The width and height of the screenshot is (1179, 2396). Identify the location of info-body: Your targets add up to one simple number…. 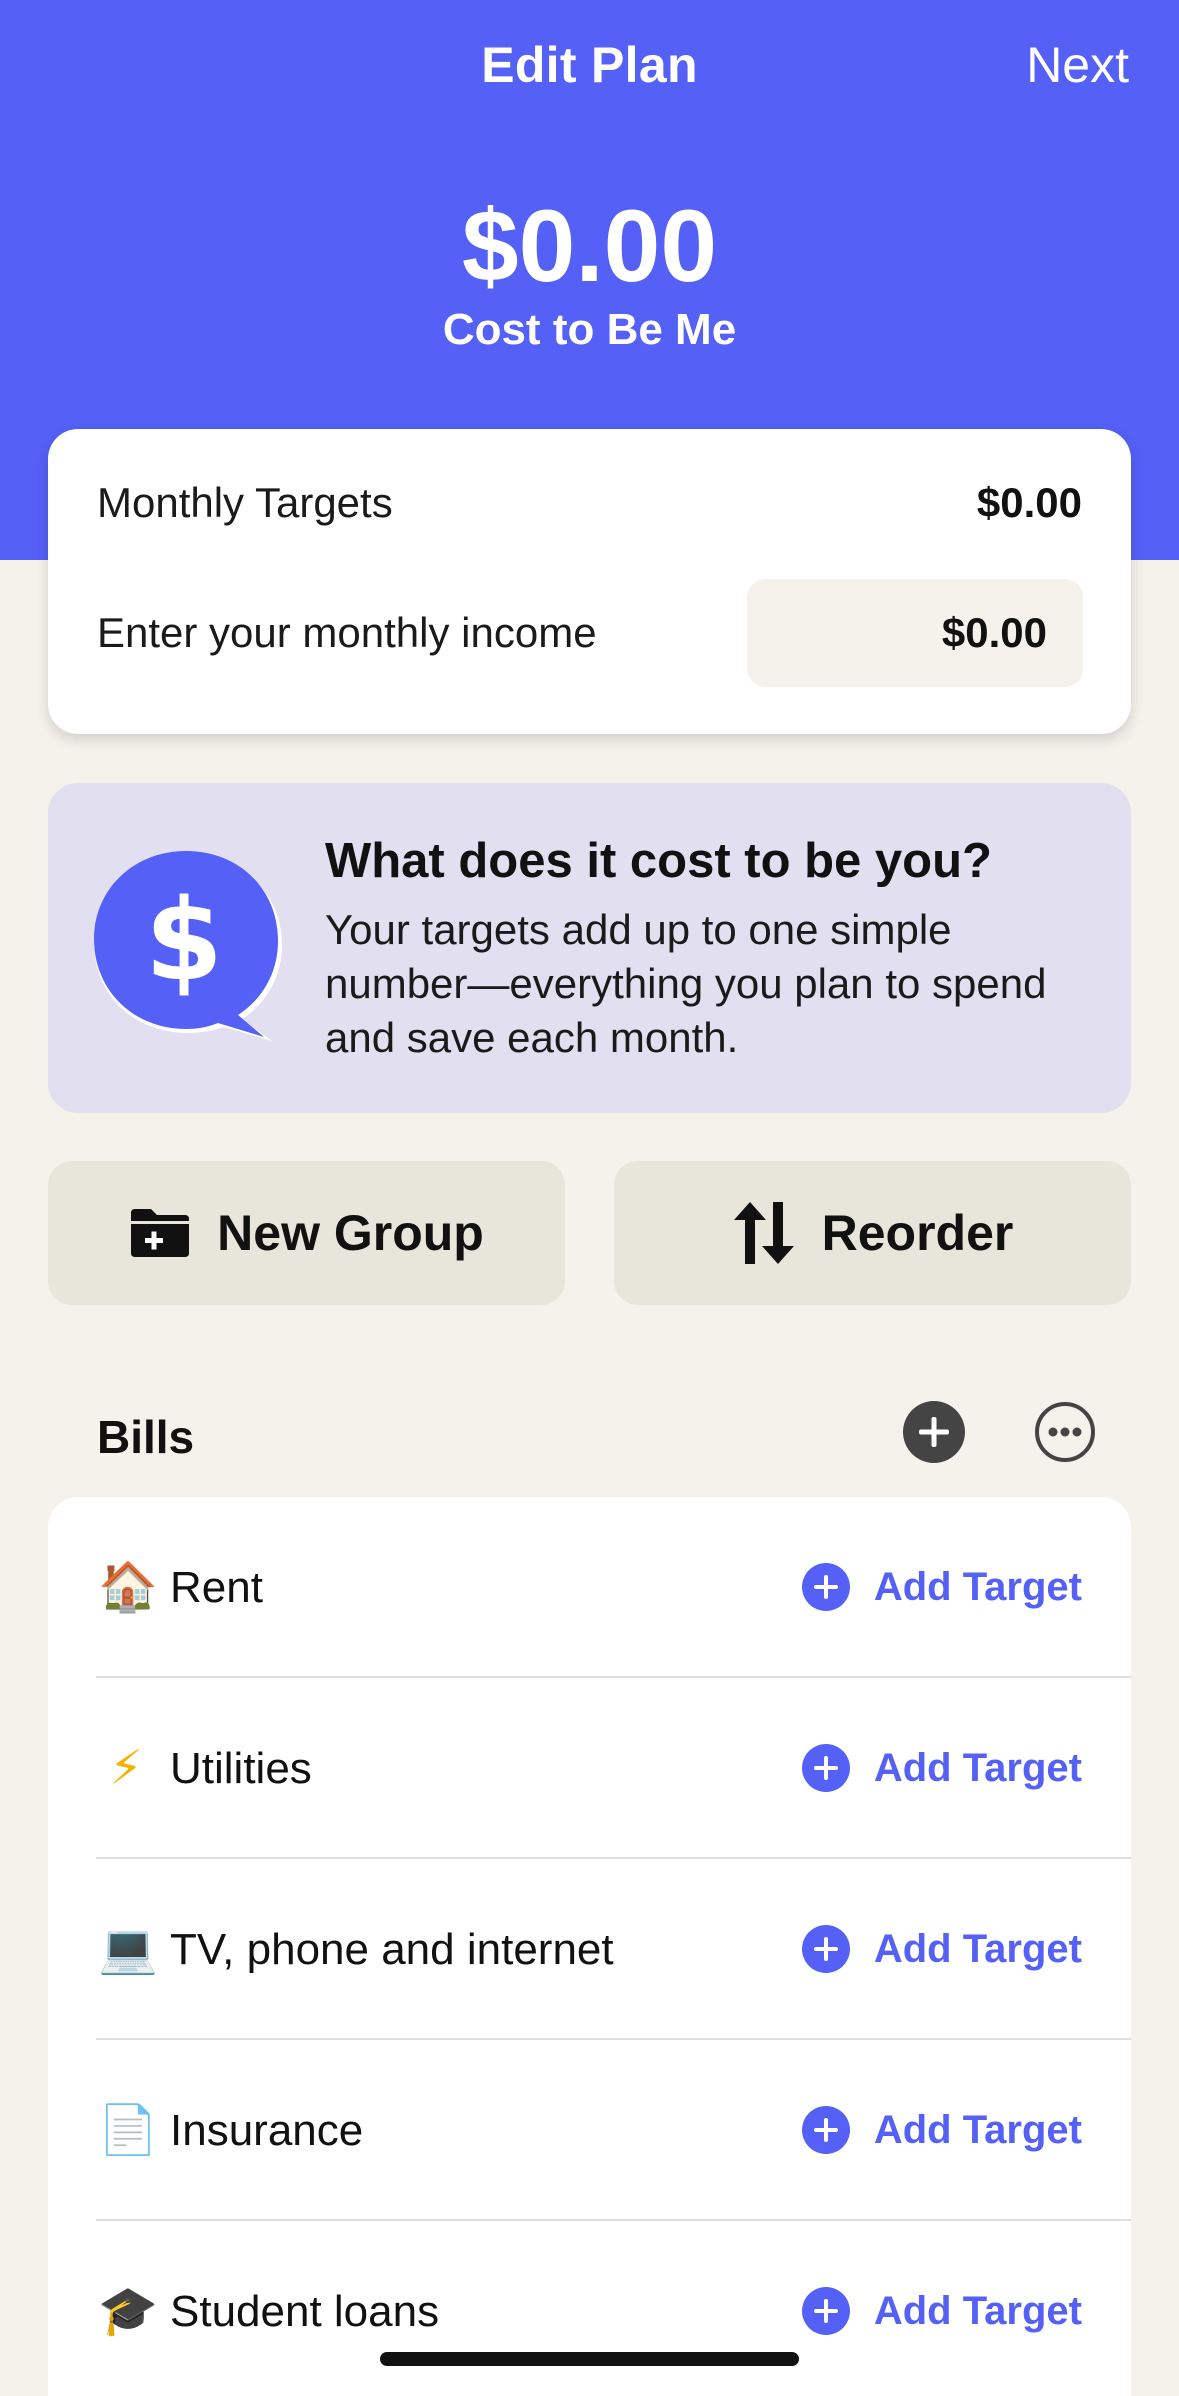
(686, 983).